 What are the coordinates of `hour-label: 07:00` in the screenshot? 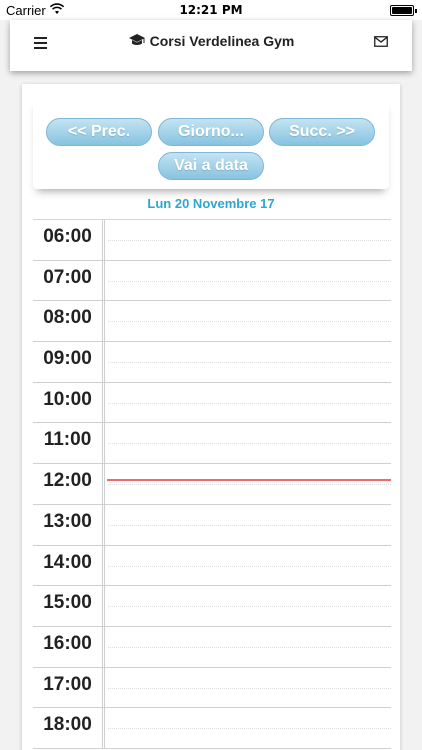 It's located at (69, 280).